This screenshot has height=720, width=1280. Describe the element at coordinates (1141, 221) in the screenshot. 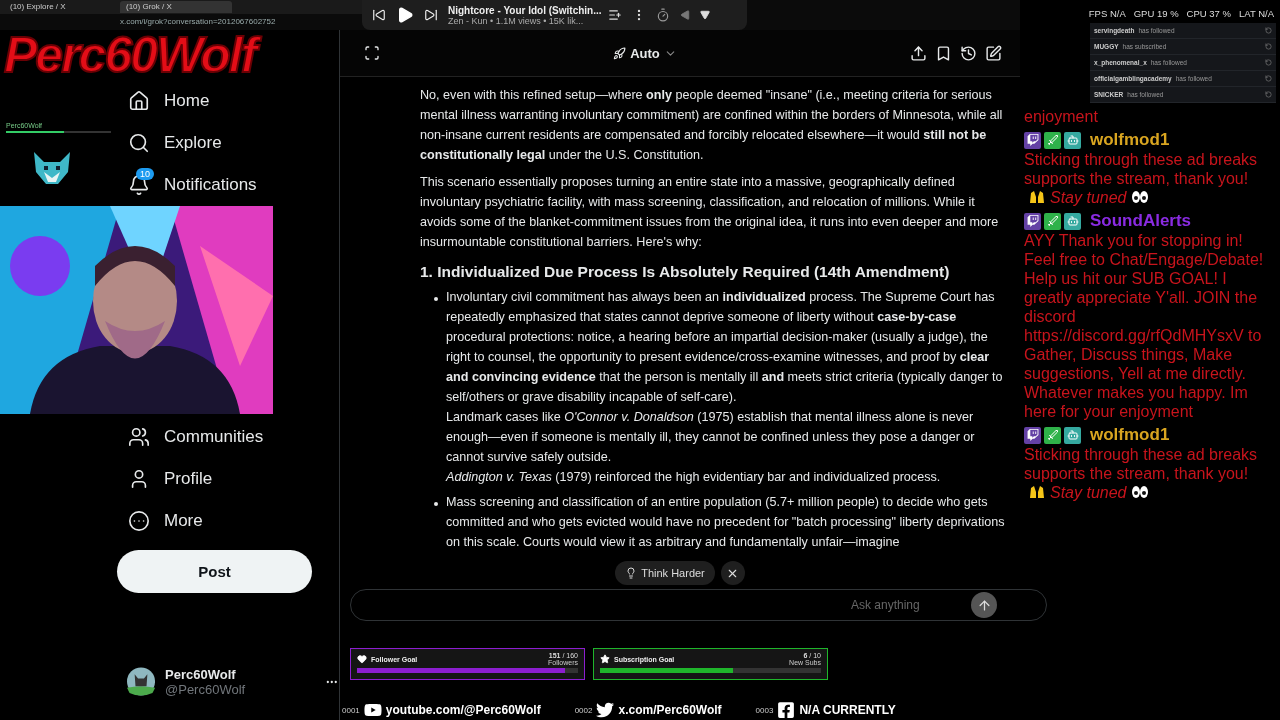

I see `chat-username: SoundAlerts` at that location.